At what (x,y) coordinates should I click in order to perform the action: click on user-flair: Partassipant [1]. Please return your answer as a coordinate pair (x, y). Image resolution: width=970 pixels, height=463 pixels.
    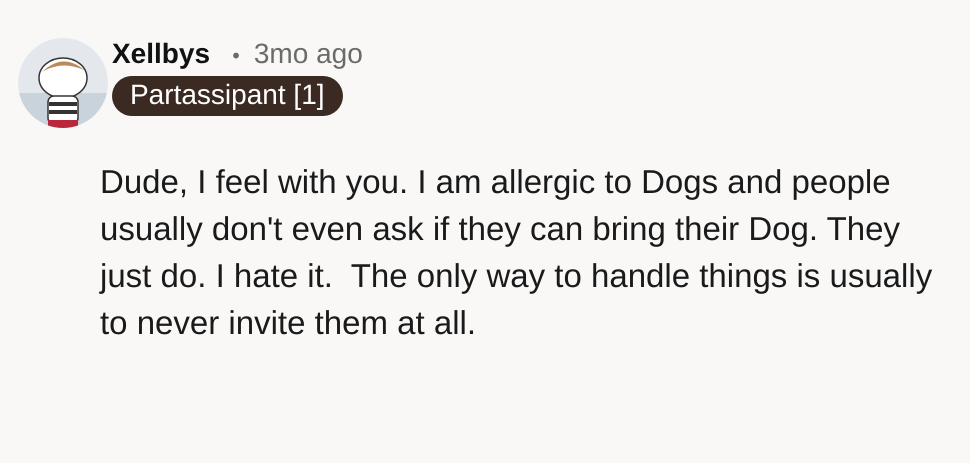
    Looking at the image, I should click on (227, 96).